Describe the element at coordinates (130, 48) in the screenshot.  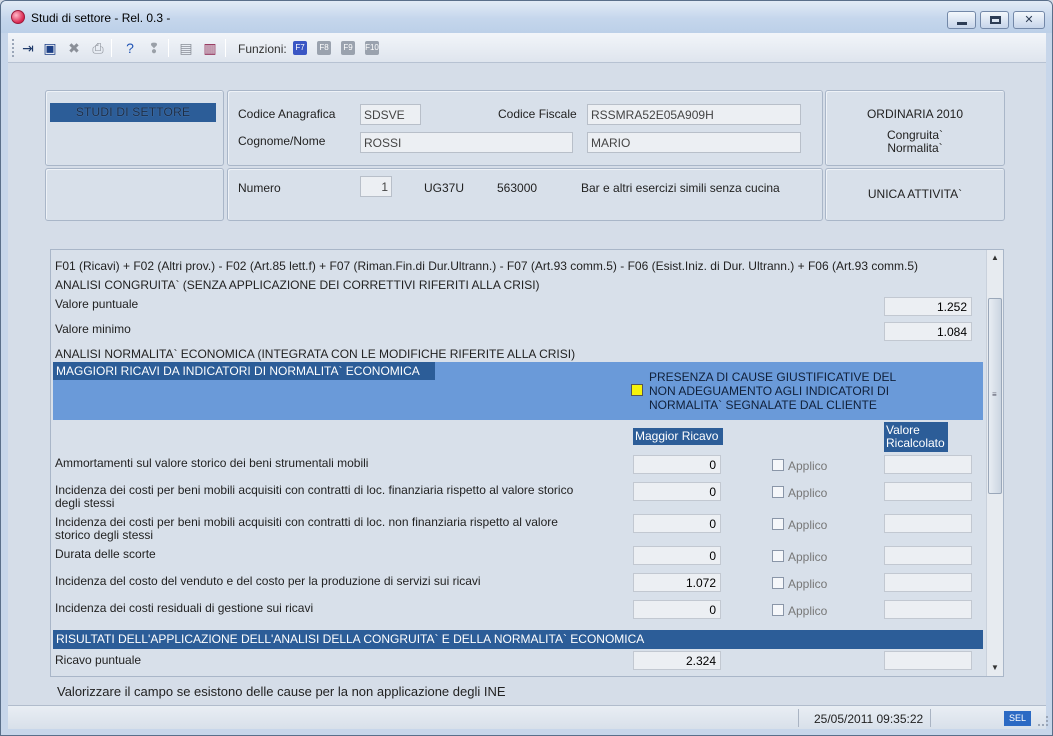
I see `help-icon: ?` at that location.